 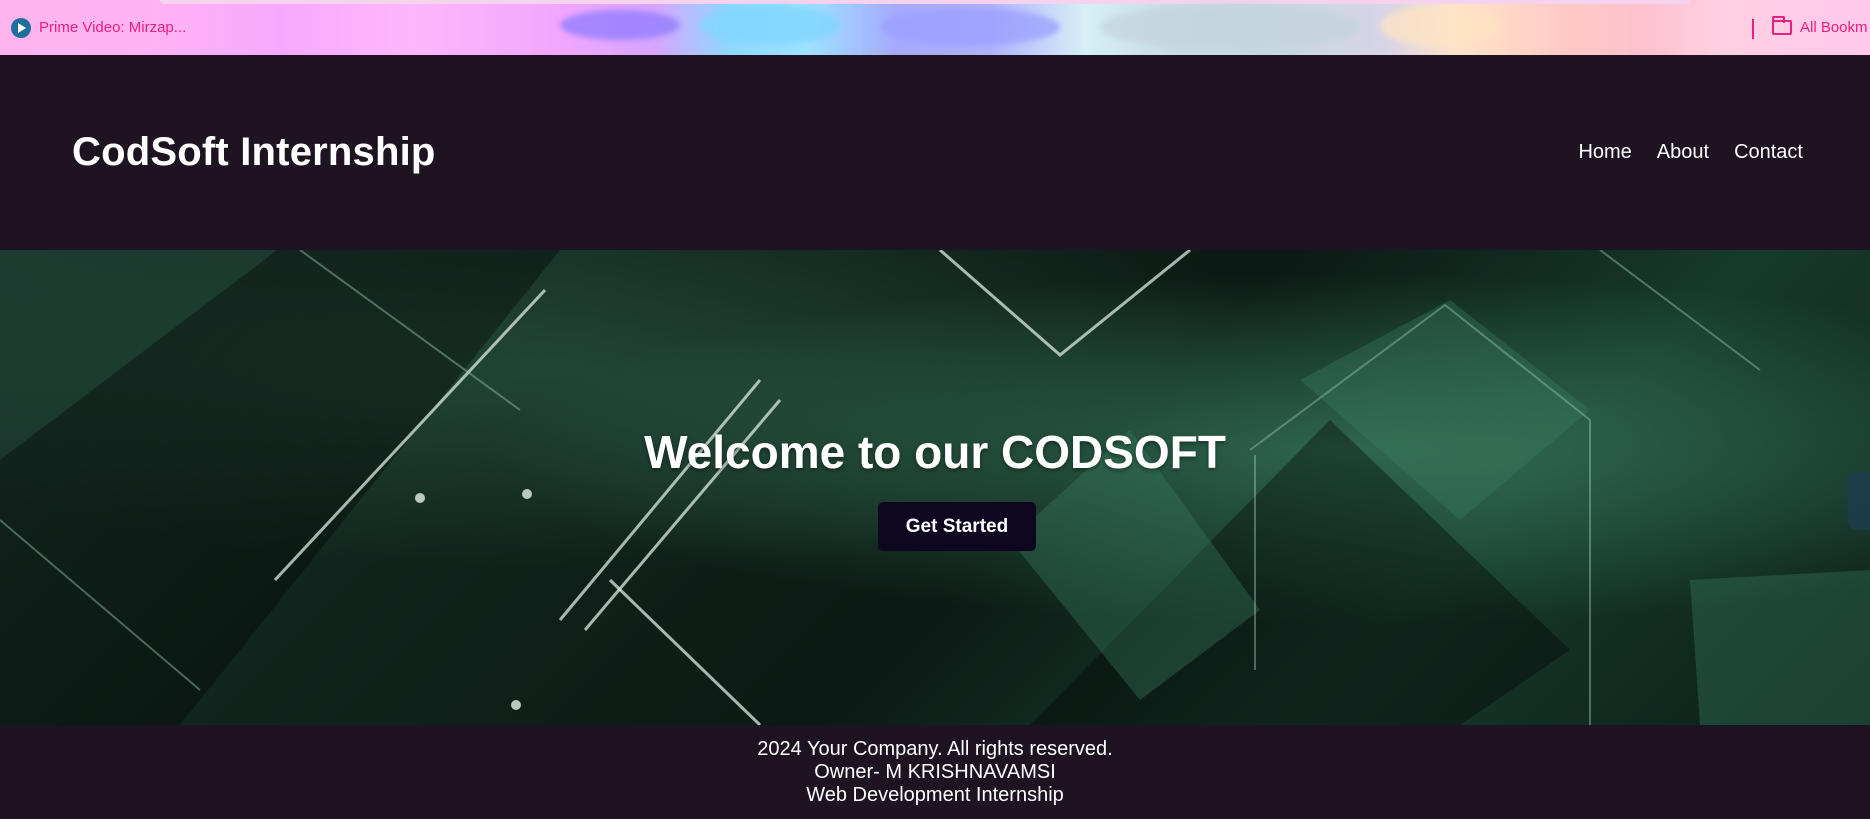 What do you see at coordinates (935, 749) in the screenshot?
I see `copyright-text: 2024 Your Company. All rights reserved.` at bounding box center [935, 749].